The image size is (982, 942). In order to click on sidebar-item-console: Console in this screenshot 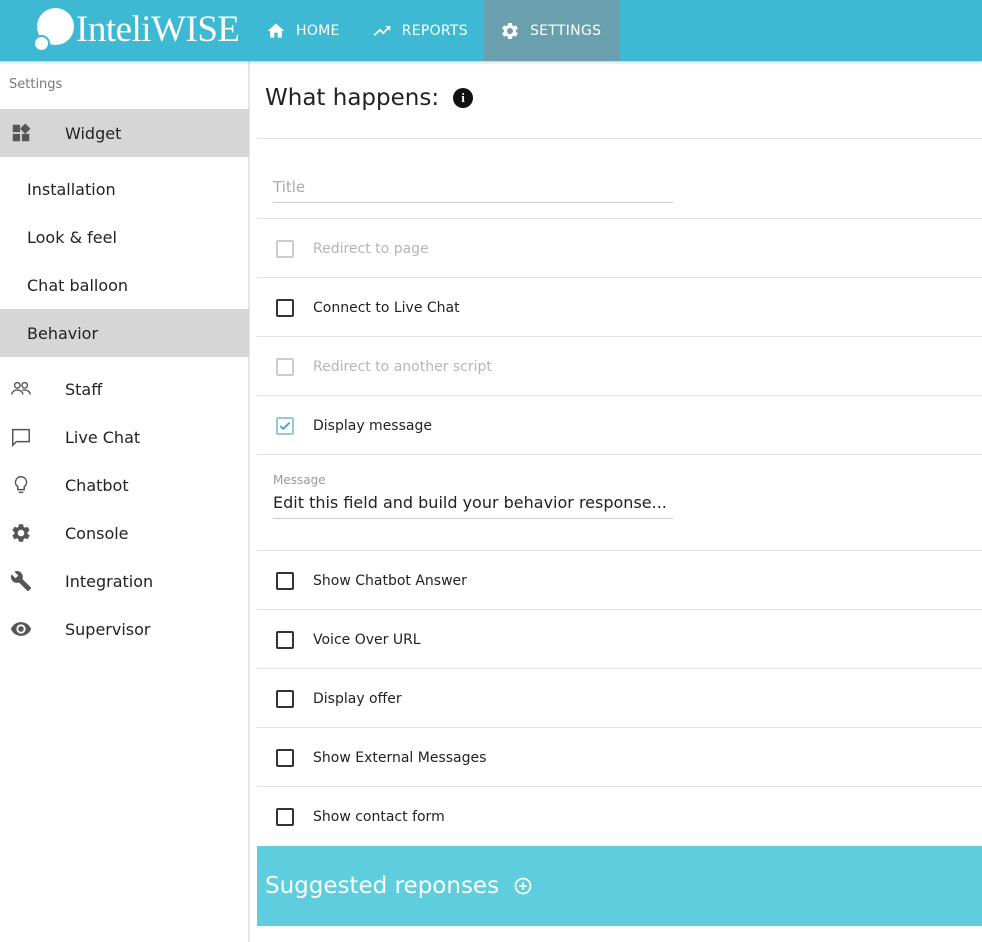, I will do `click(124, 533)`.